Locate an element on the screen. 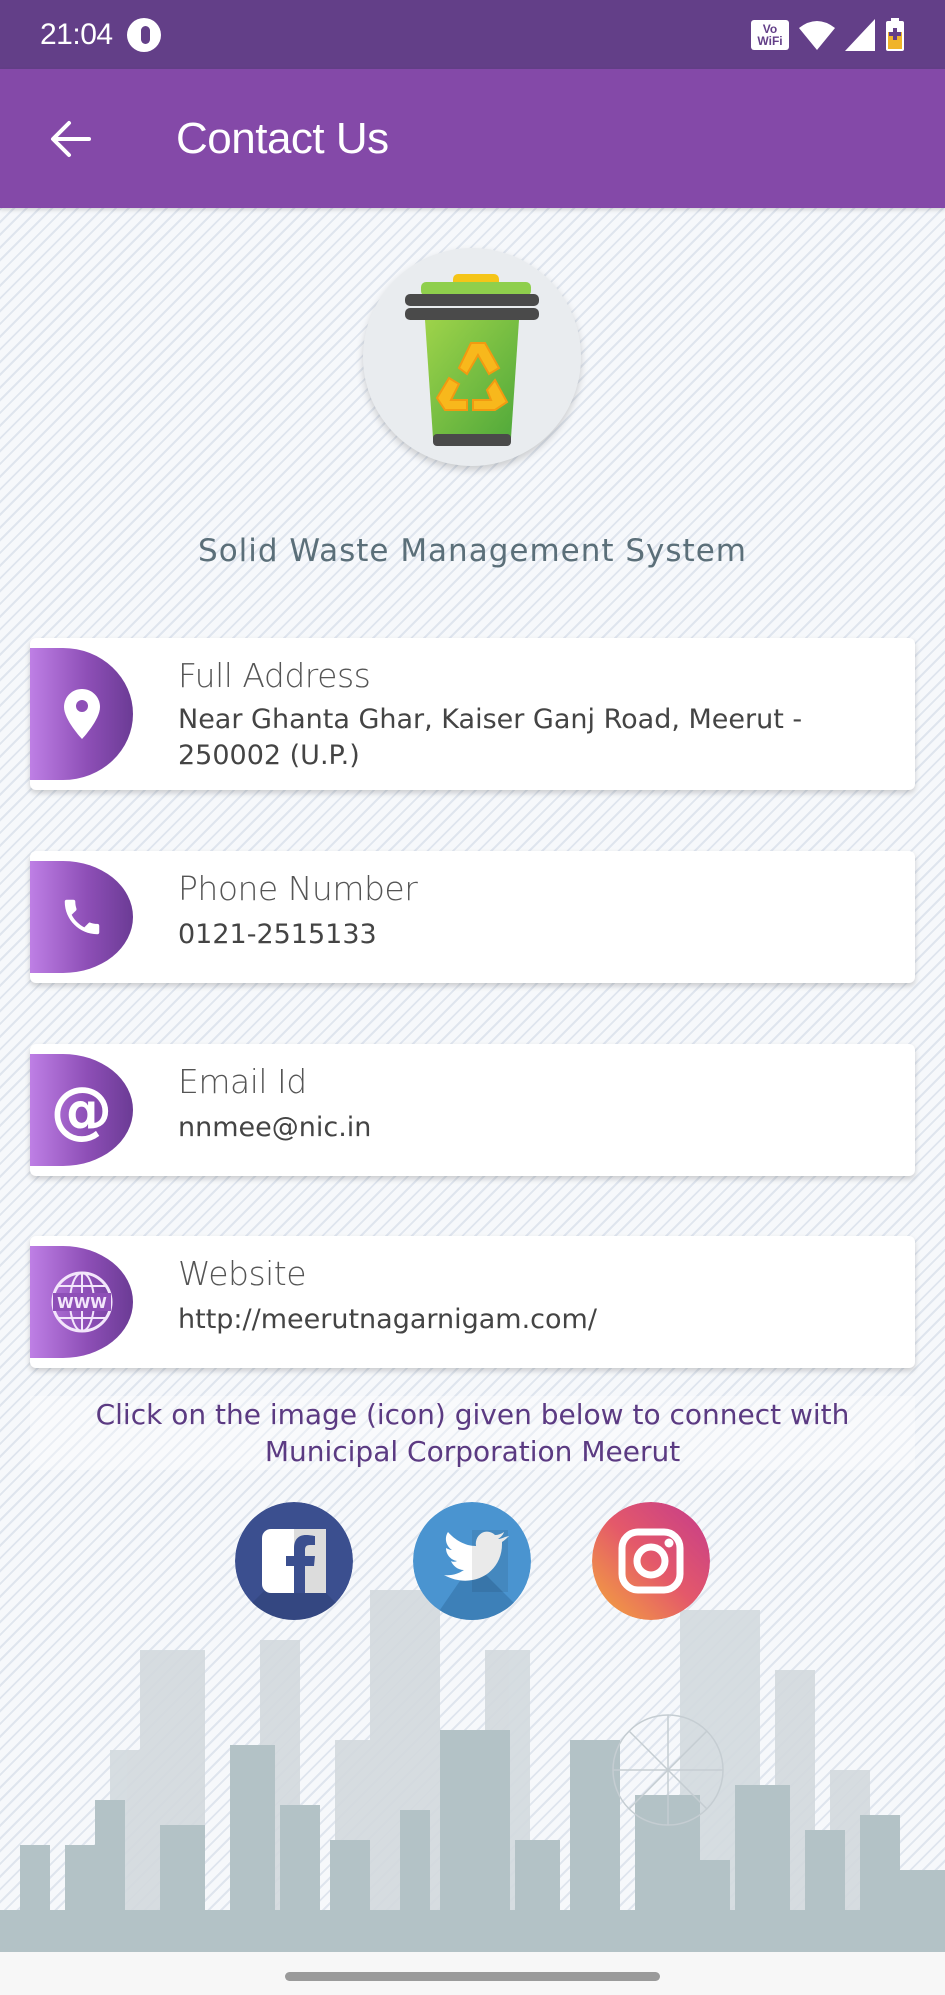 This screenshot has width=945, height=1995. home-gesture-handle is located at coordinates (472, 1976).